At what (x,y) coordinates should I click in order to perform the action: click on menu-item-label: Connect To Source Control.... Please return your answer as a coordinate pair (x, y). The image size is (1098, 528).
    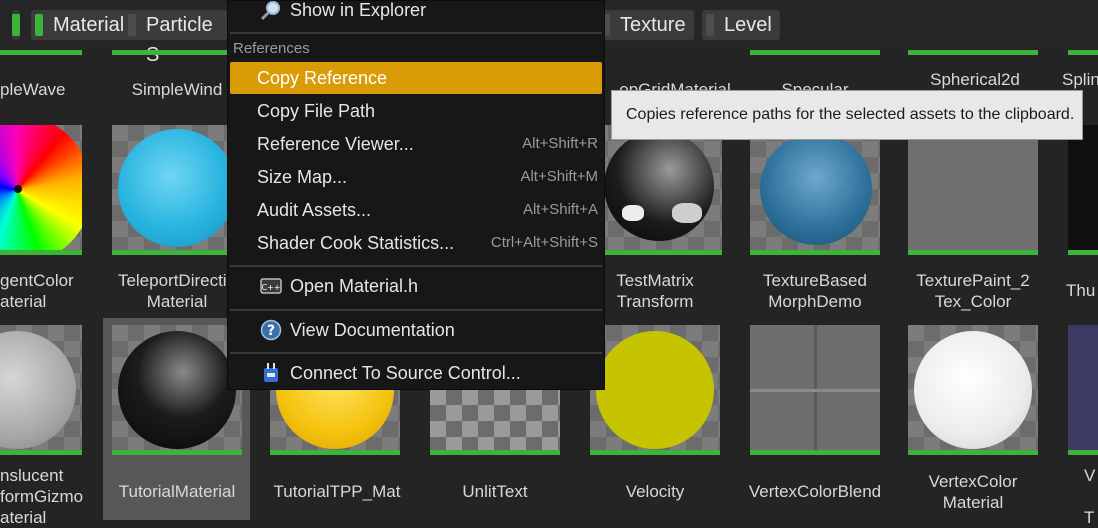
    Looking at the image, I should click on (405, 373).